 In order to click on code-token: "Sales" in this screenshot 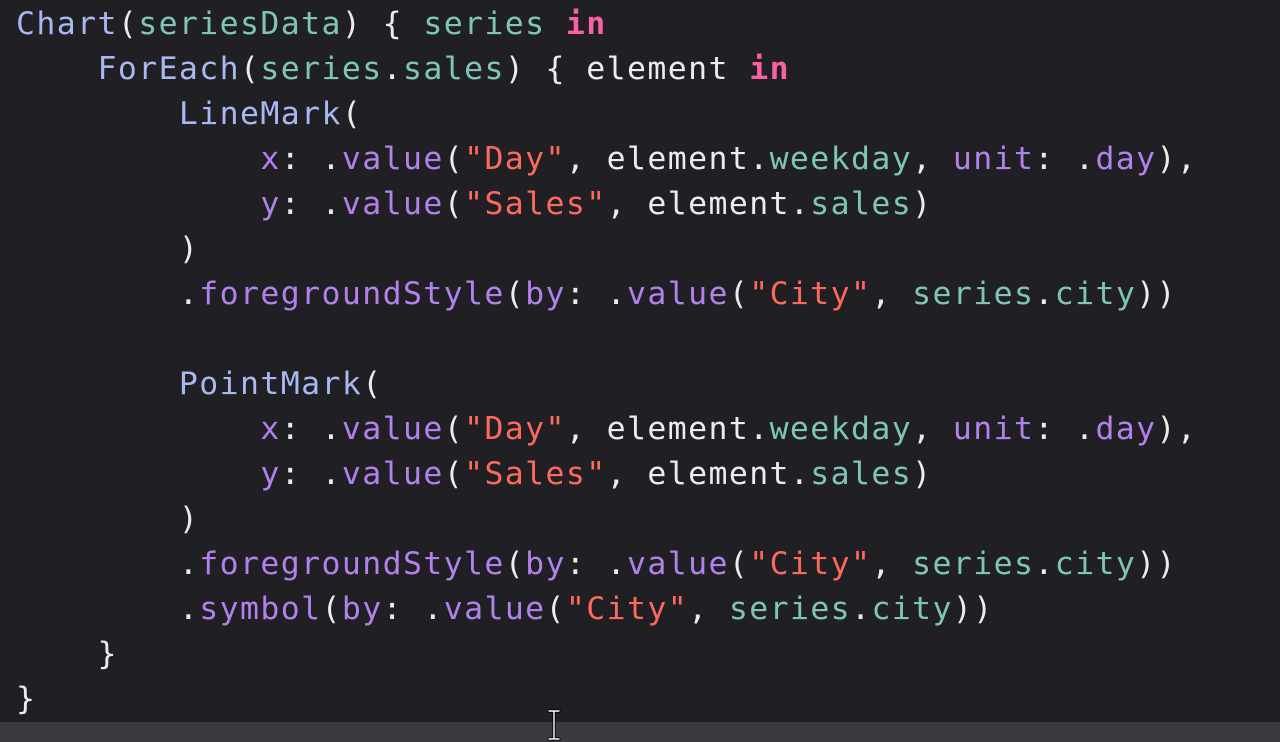, I will do `click(535, 474)`.